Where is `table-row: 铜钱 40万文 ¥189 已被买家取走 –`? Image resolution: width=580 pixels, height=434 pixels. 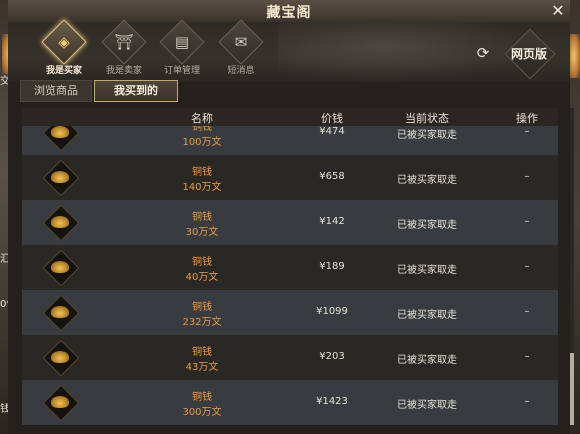
table-row: 铜钱 40万文 ¥189 已被买家取走 – is located at coordinates (290, 267).